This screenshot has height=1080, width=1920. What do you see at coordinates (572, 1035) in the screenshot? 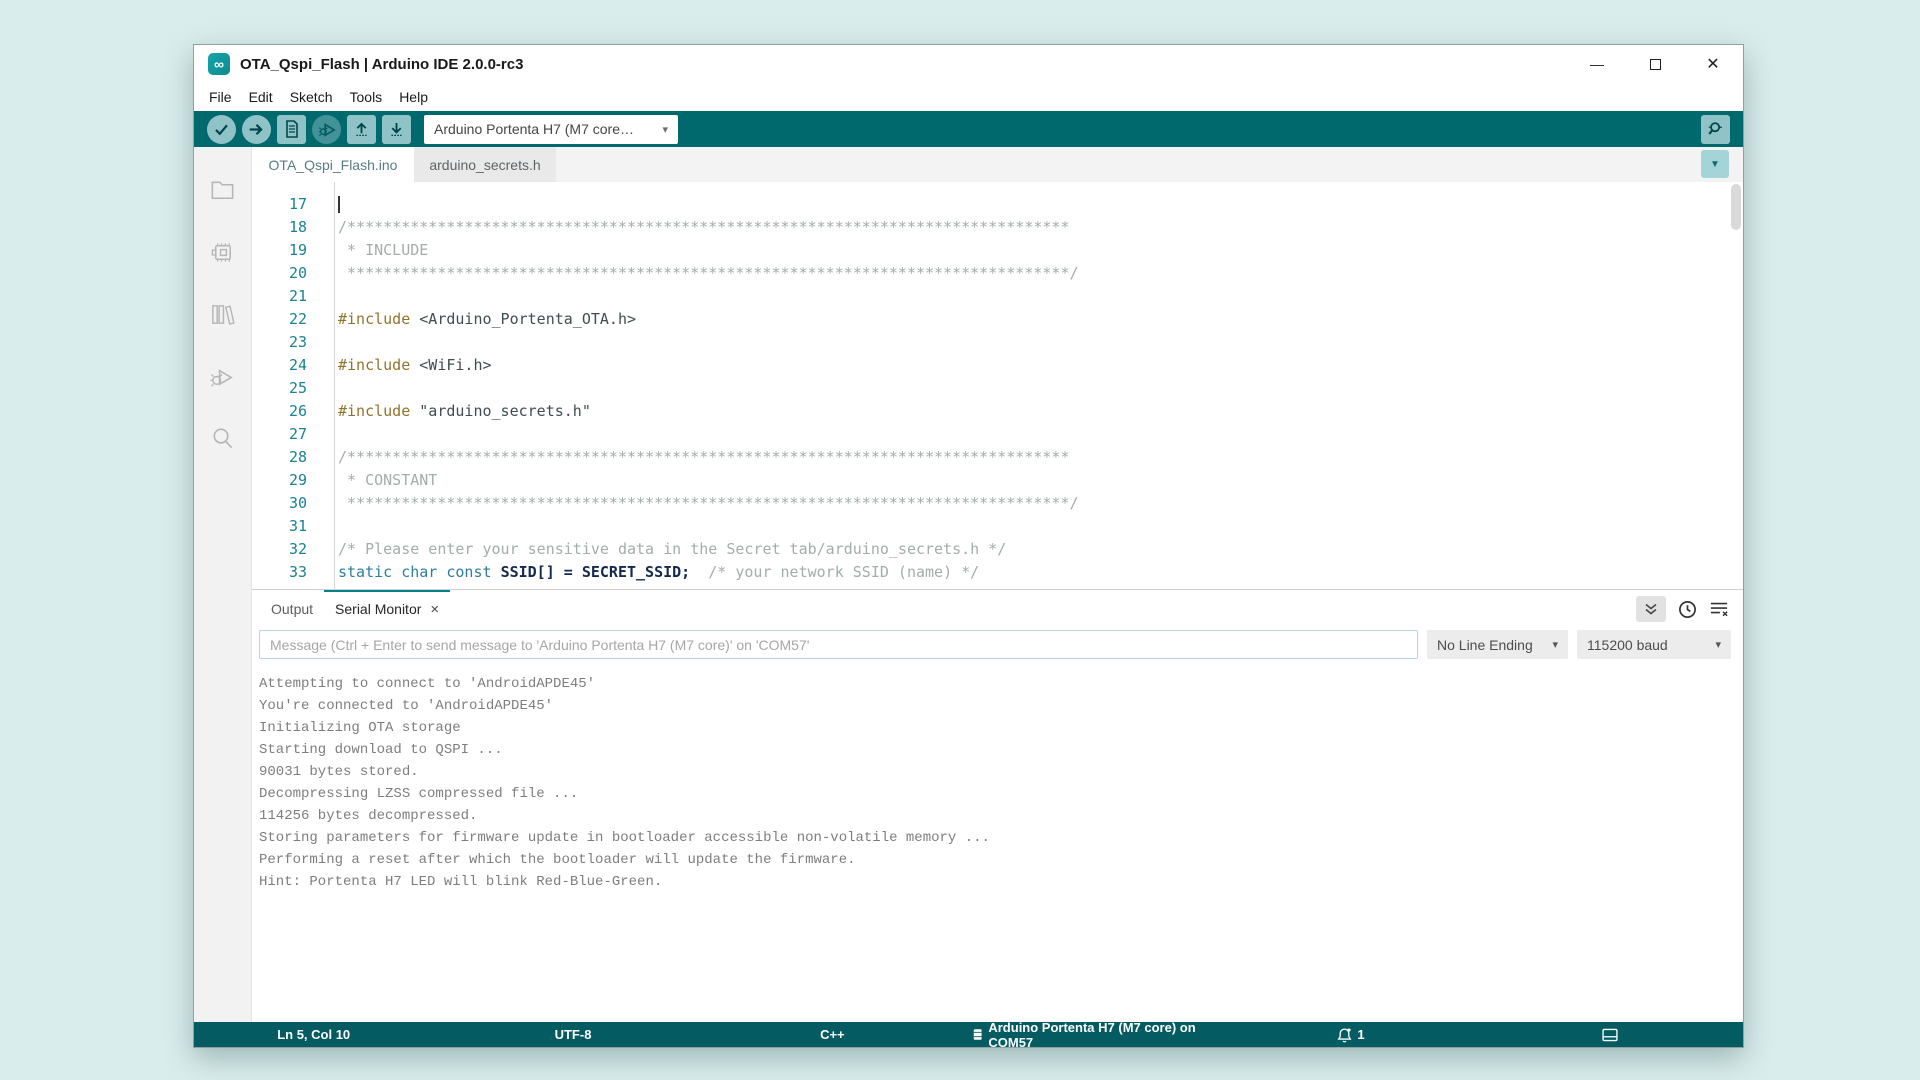
I see `encoding-indicator: UTF-8` at bounding box center [572, 1035].